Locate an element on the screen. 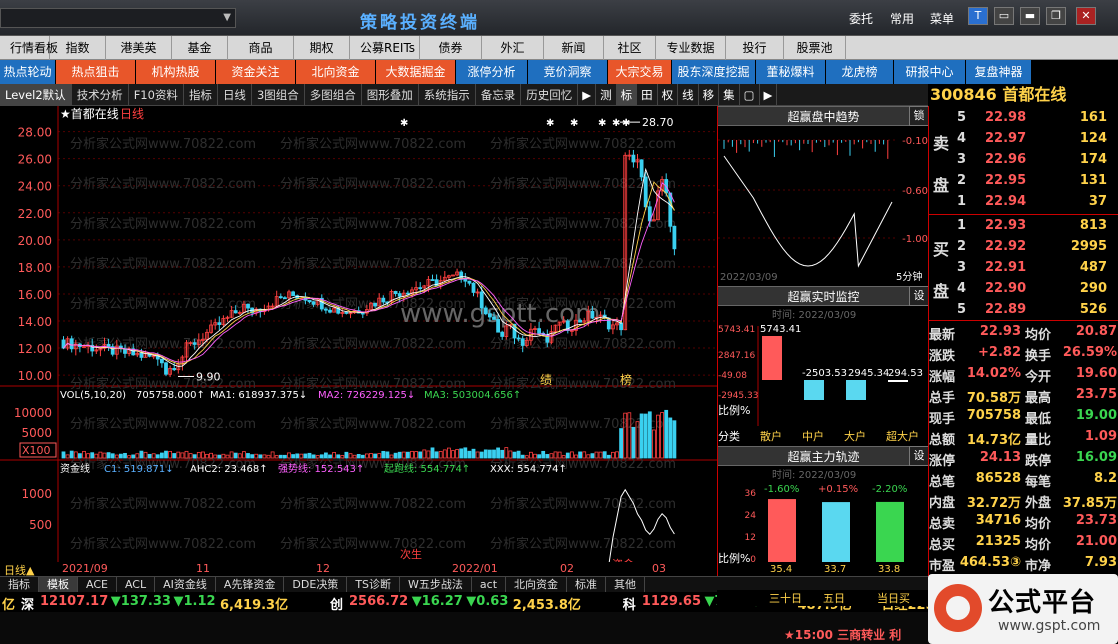 The image size is (1118, 644). toolbar-tab-icon: 权 is located at coordinates (668, 95).